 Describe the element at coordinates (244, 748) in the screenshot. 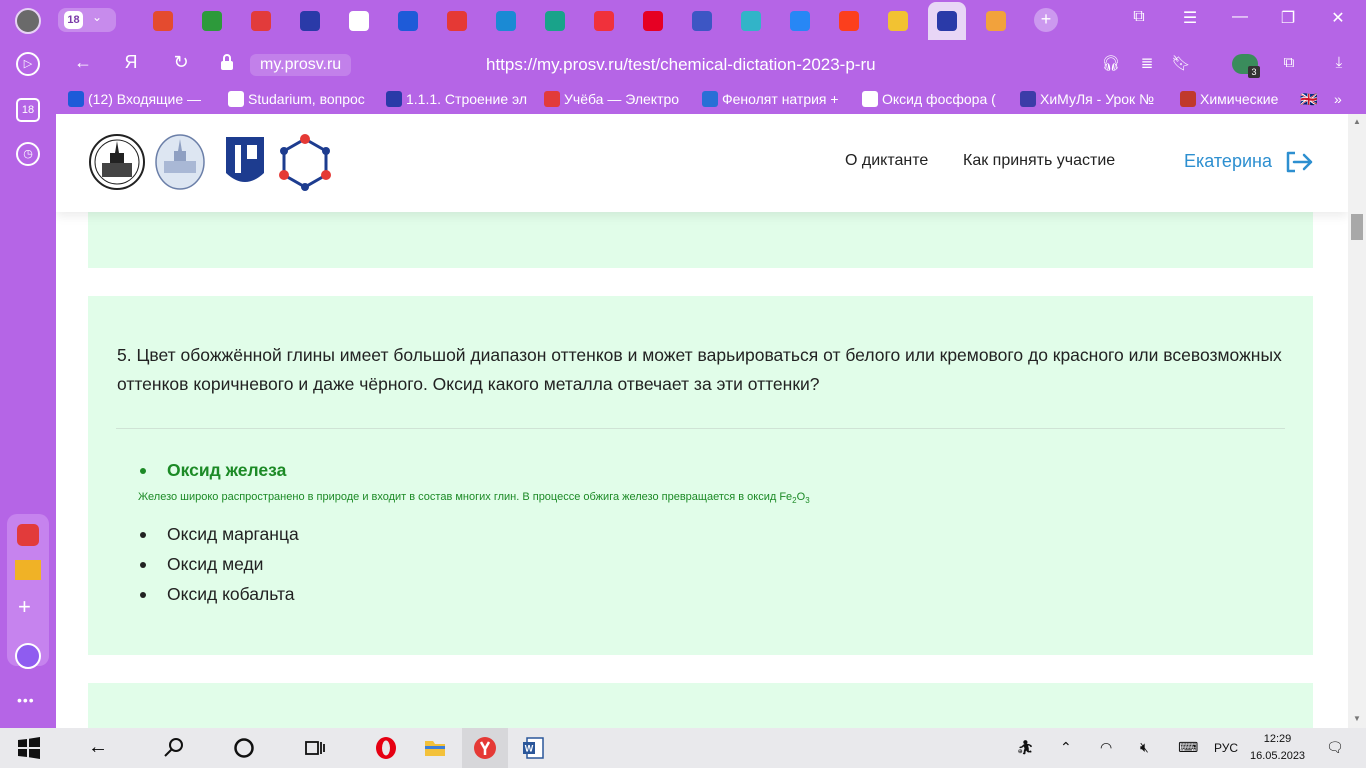

I see `cortana-icon` at that location.